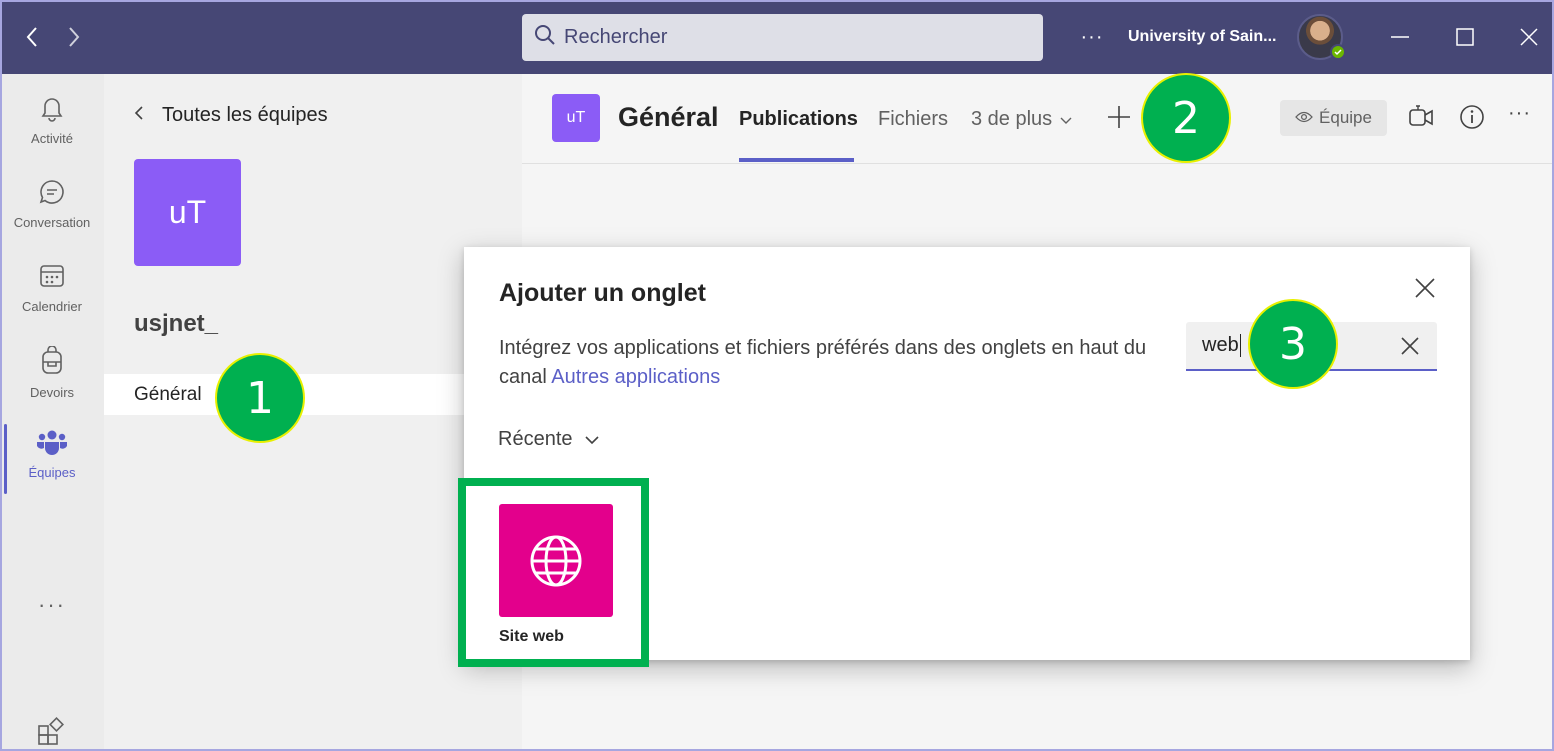 The height and width of the screenshot is (751, 1554). Describe the element at coordinates (796, 160) in the screenshot. I see `active-tab-indicator` at that location.